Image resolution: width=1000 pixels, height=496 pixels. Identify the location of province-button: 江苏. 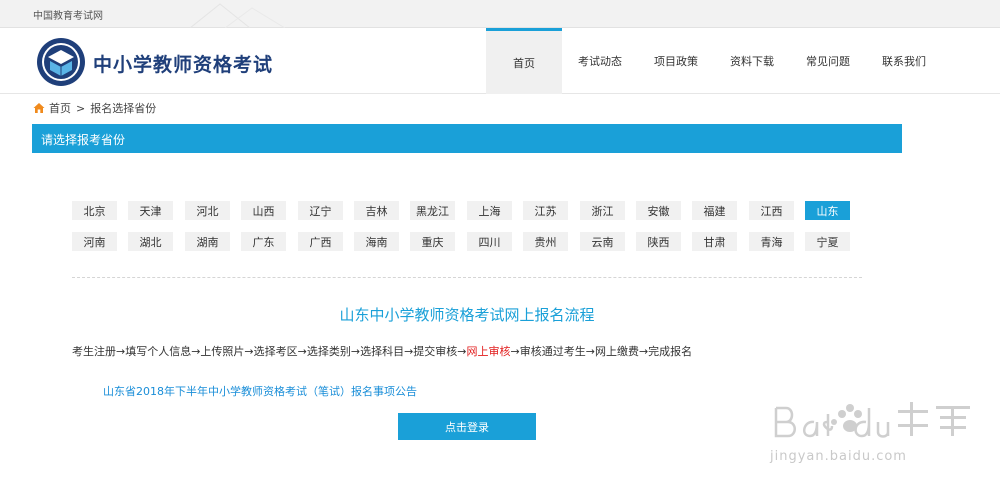
(545, 210).